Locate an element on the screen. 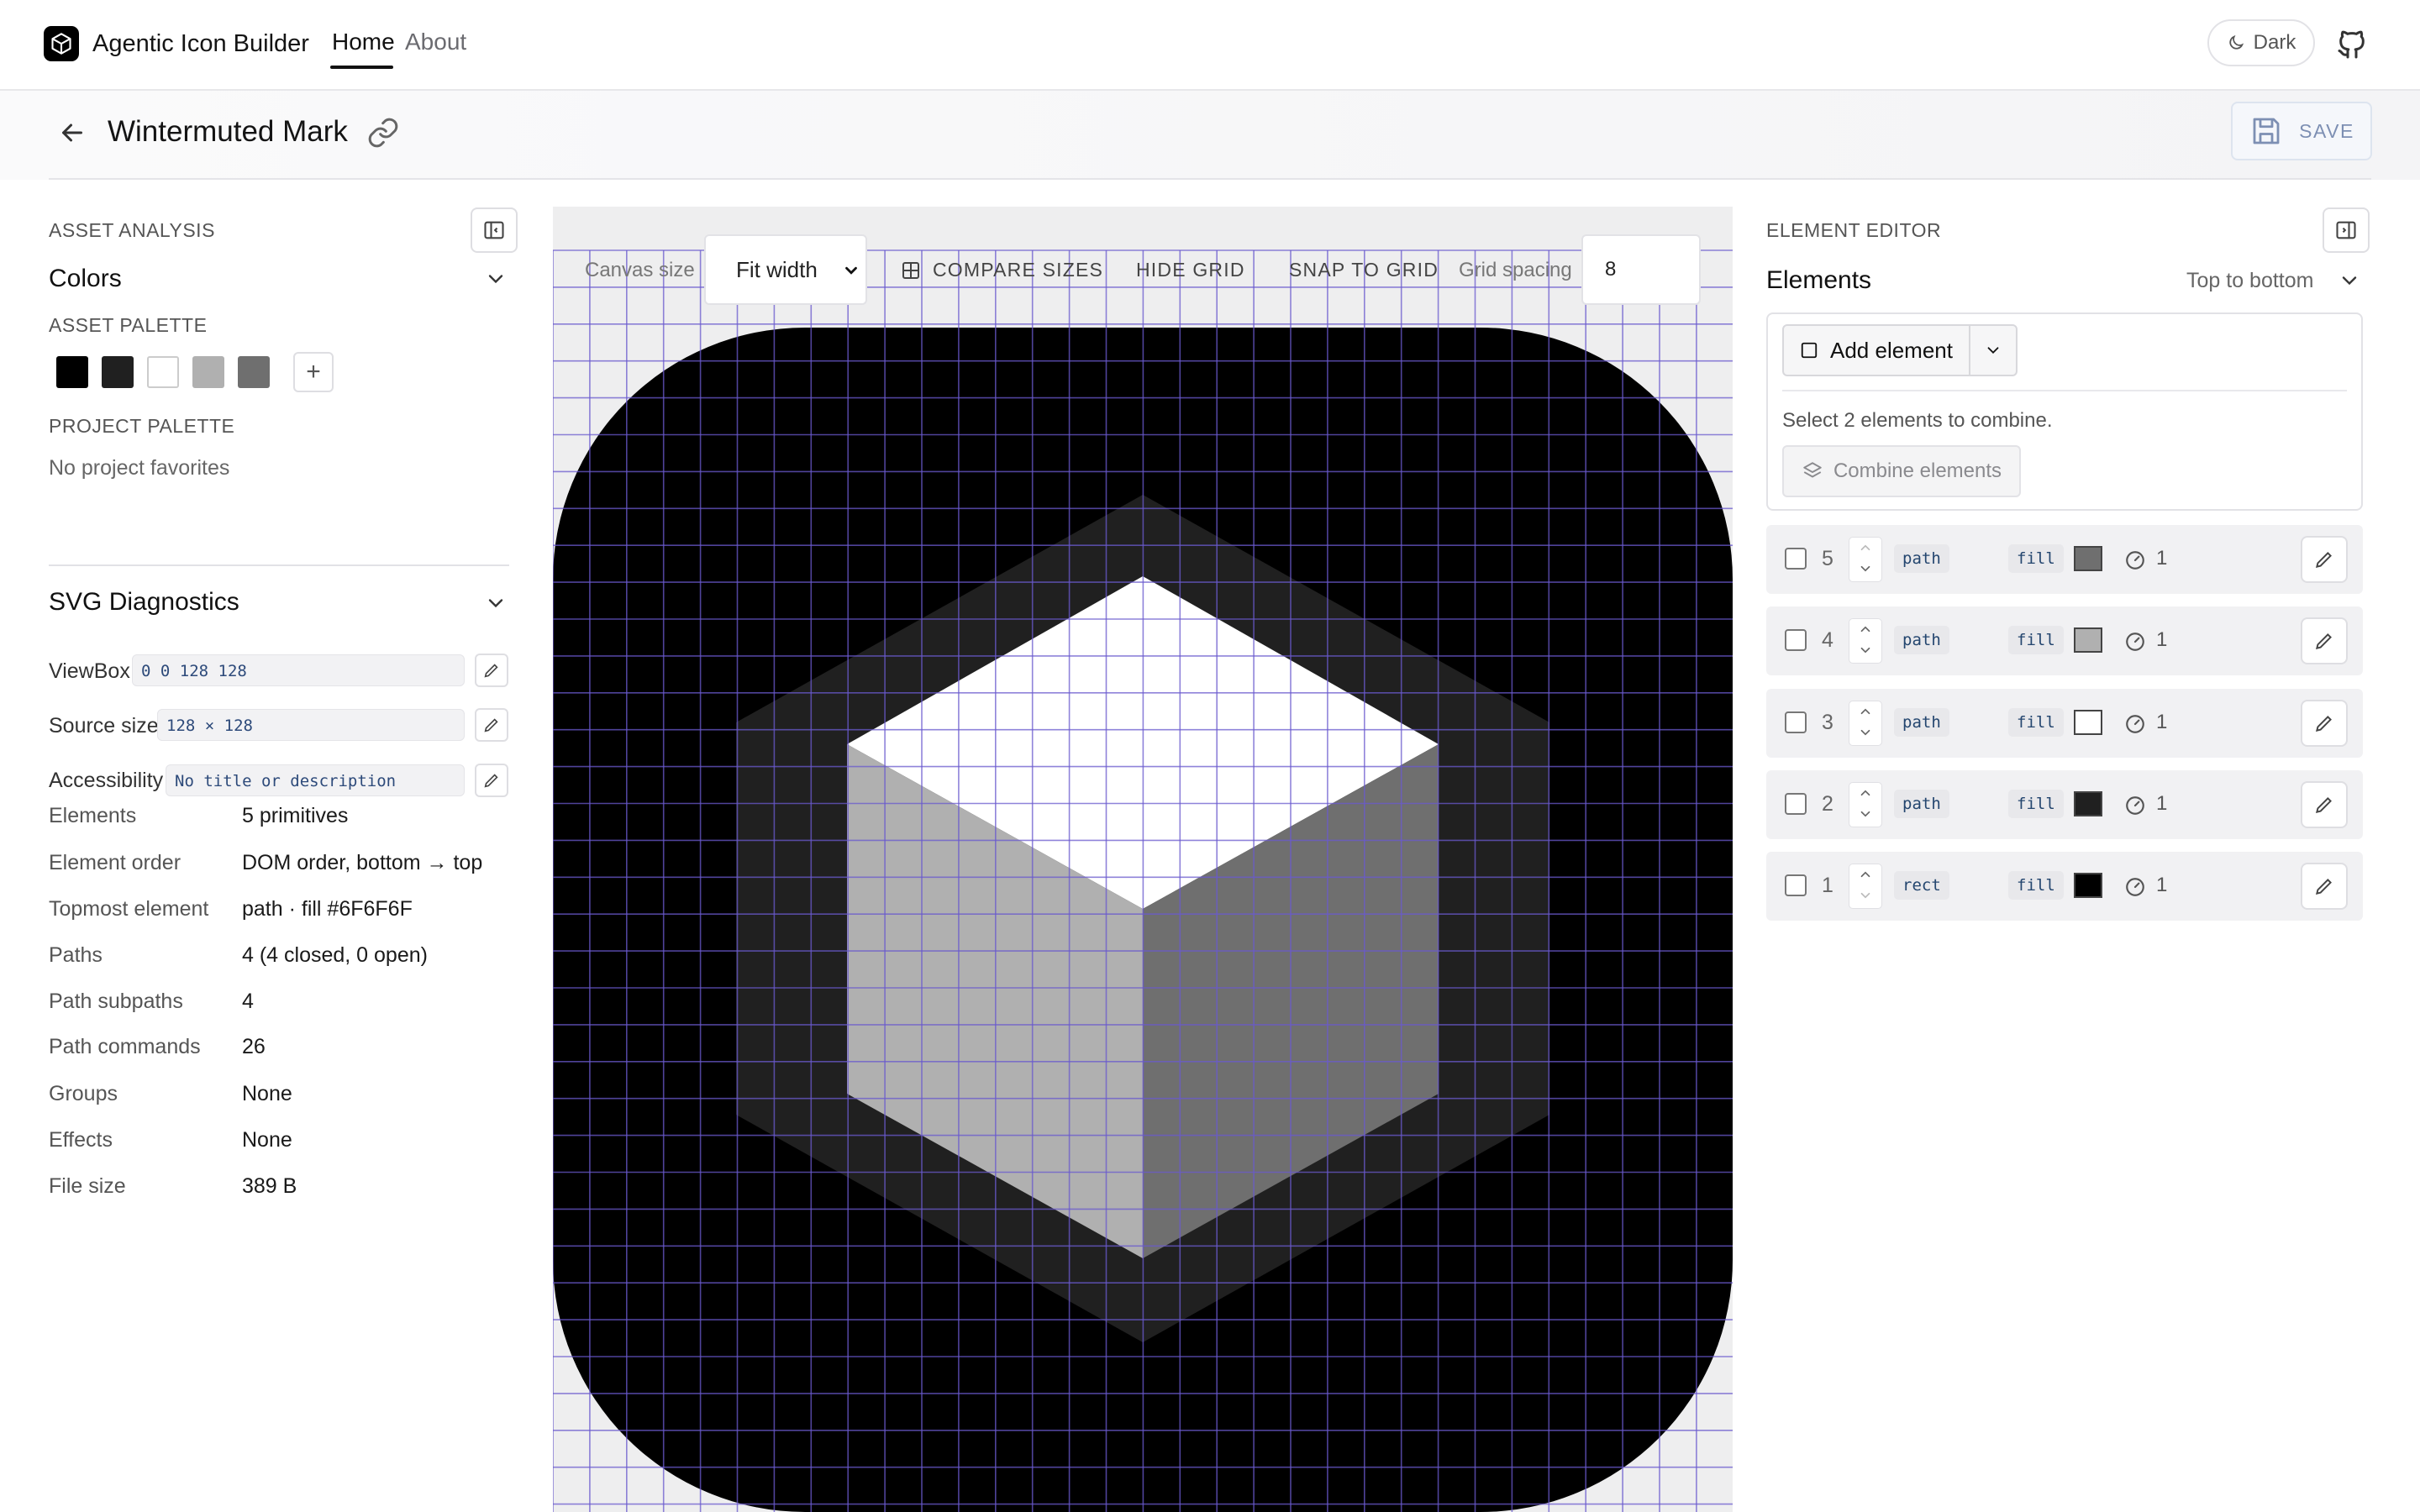 This screenshot has height=1512, width=2420. element-row: 3 path fill 1 is located at coordinates (2064, 723).